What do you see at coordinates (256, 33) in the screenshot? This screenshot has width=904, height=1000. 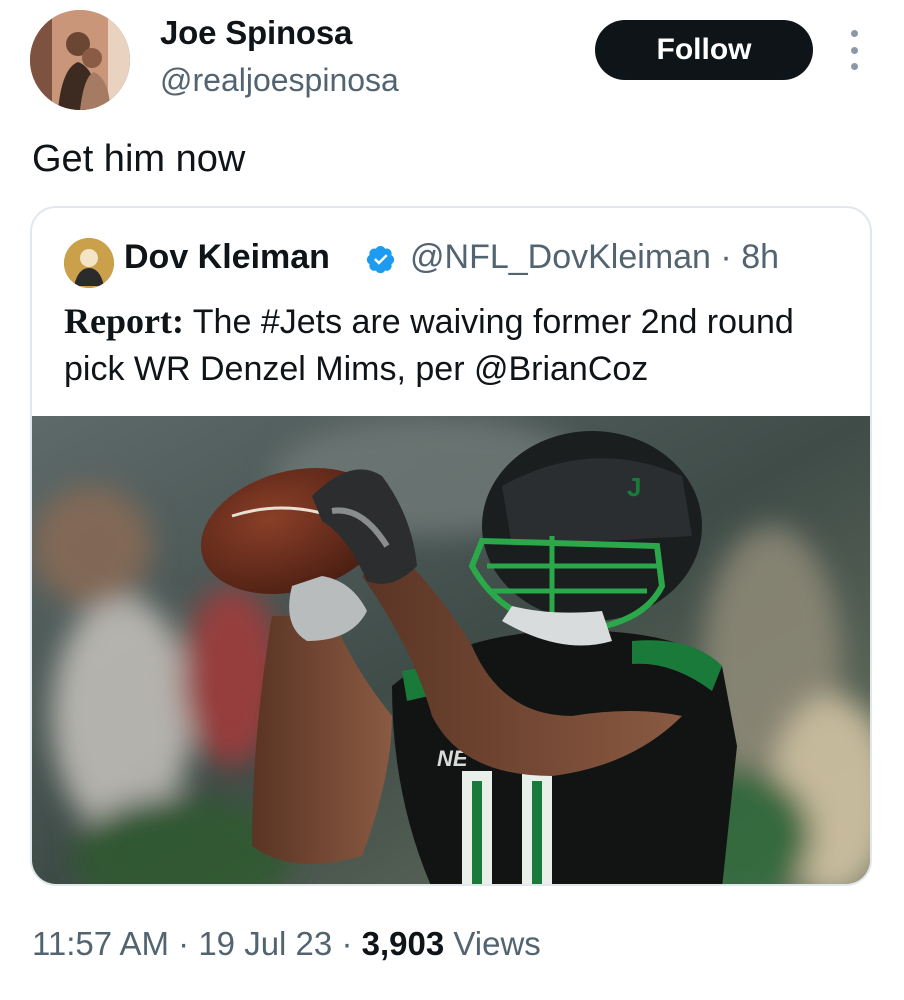 I see `author-name: Joe Spinosa` at bounding box center [256, 33].